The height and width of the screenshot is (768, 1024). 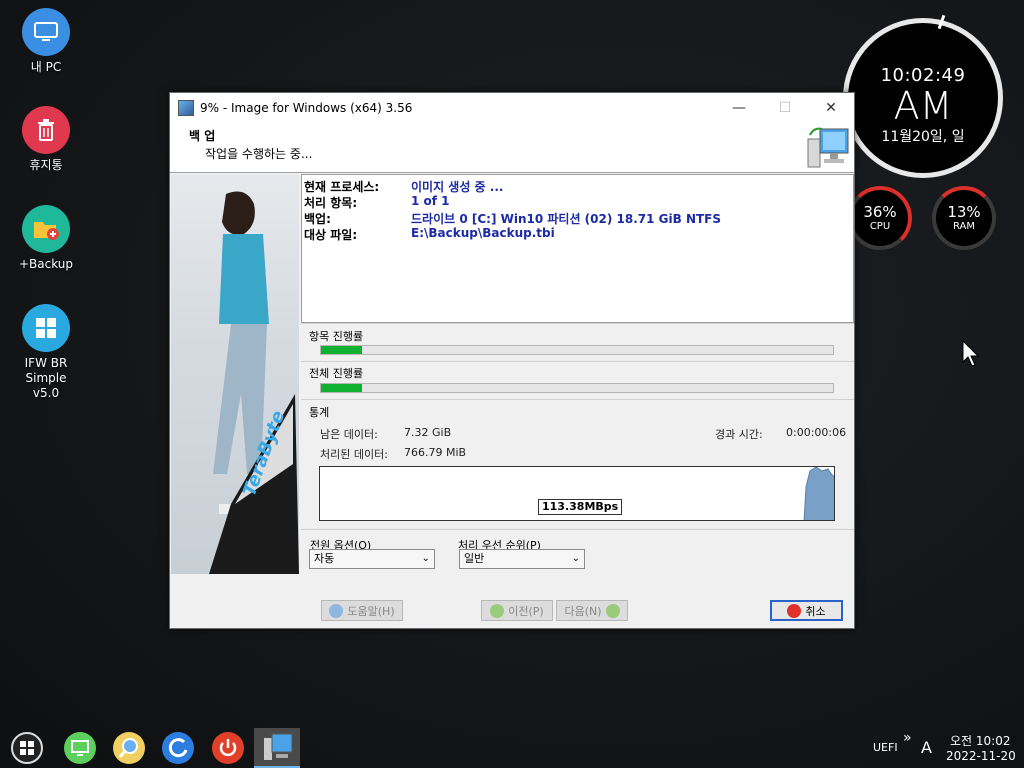 I want to click on prev-button-label: 이전(P), so click(x=526, y=611).